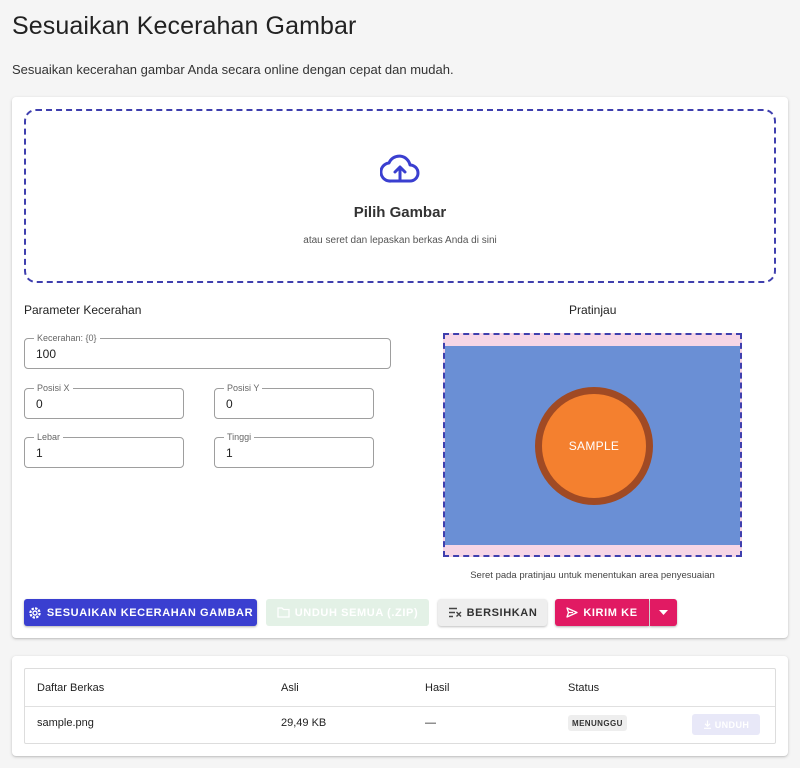 The height and width of the screenshot is (768, 800). I want to click on download-all-button: UNDUH SEMUA (.ZIP), so click(347, 612).